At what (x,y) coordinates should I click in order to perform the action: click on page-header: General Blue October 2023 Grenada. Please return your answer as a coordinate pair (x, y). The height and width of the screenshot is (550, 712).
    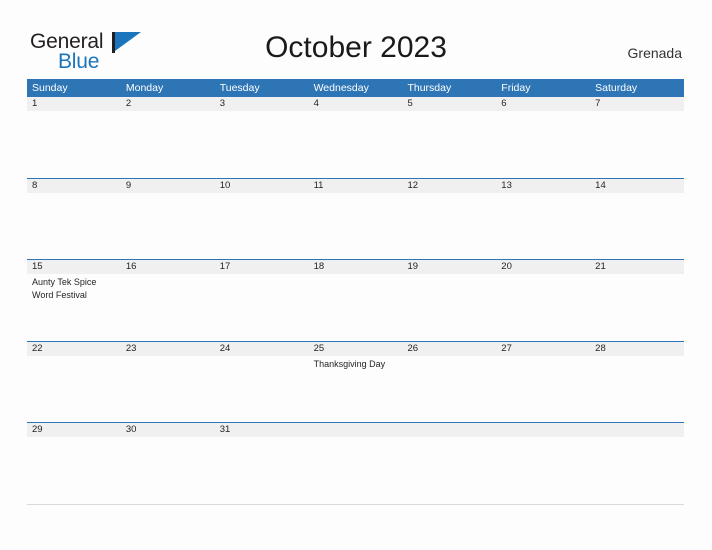
    Looking at the image, I should click on (356, 39).